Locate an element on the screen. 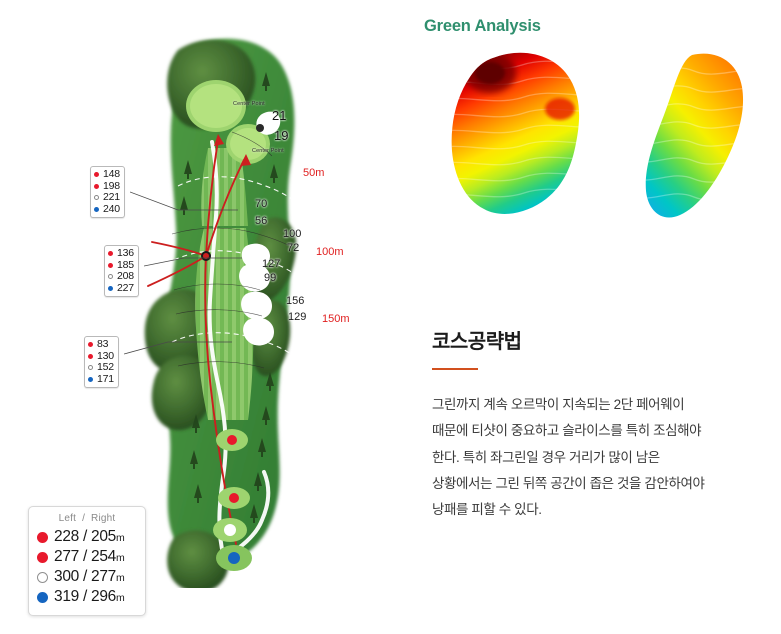  distance-row: 152 is located at coordinates (101, 367).